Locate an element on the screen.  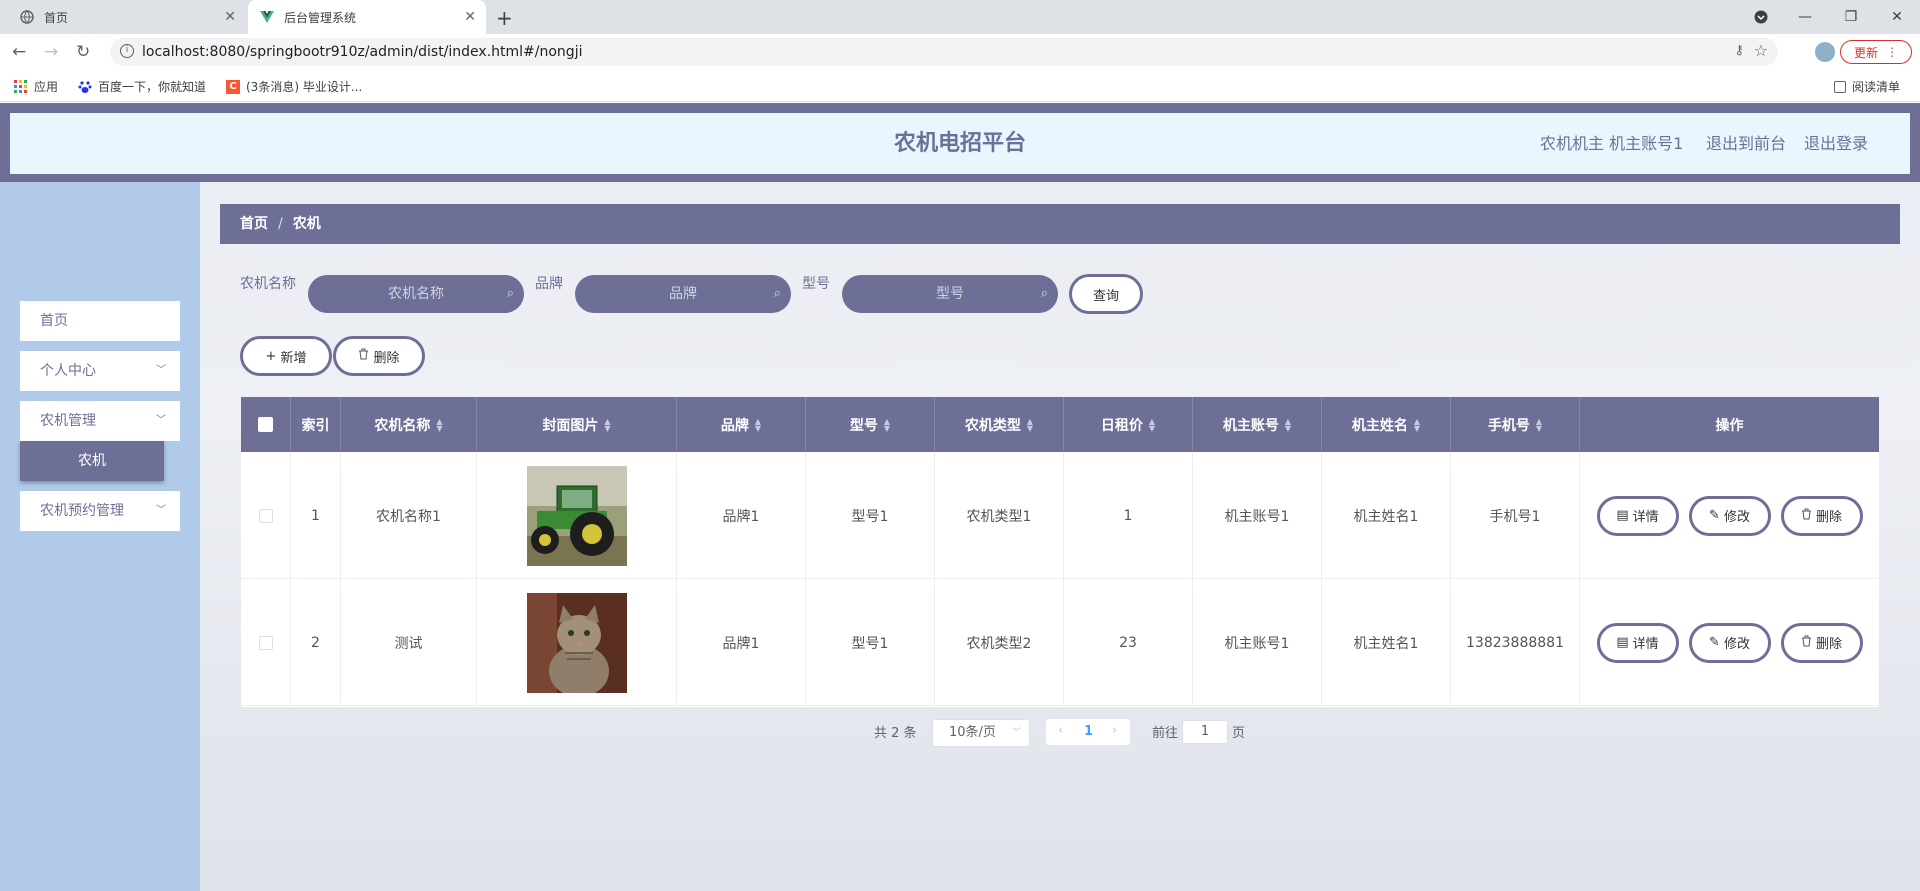
search-input-model: 型号 ⌕ is located at coordinates (950, 294).